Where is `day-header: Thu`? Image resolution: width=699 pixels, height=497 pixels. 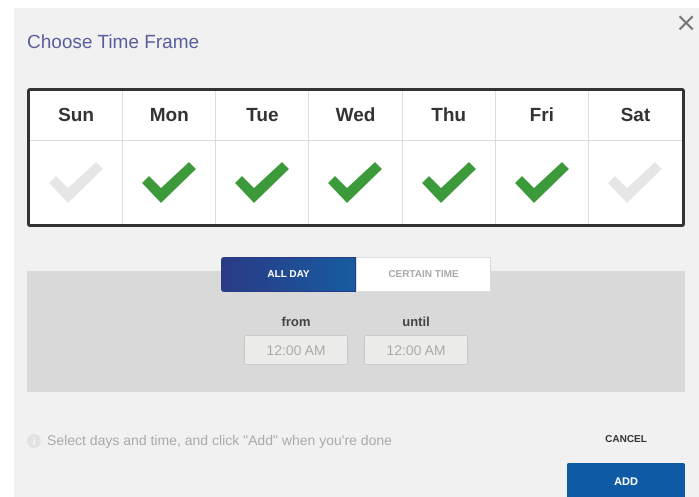
day-header: Thu is located at coordinates (449, 116).